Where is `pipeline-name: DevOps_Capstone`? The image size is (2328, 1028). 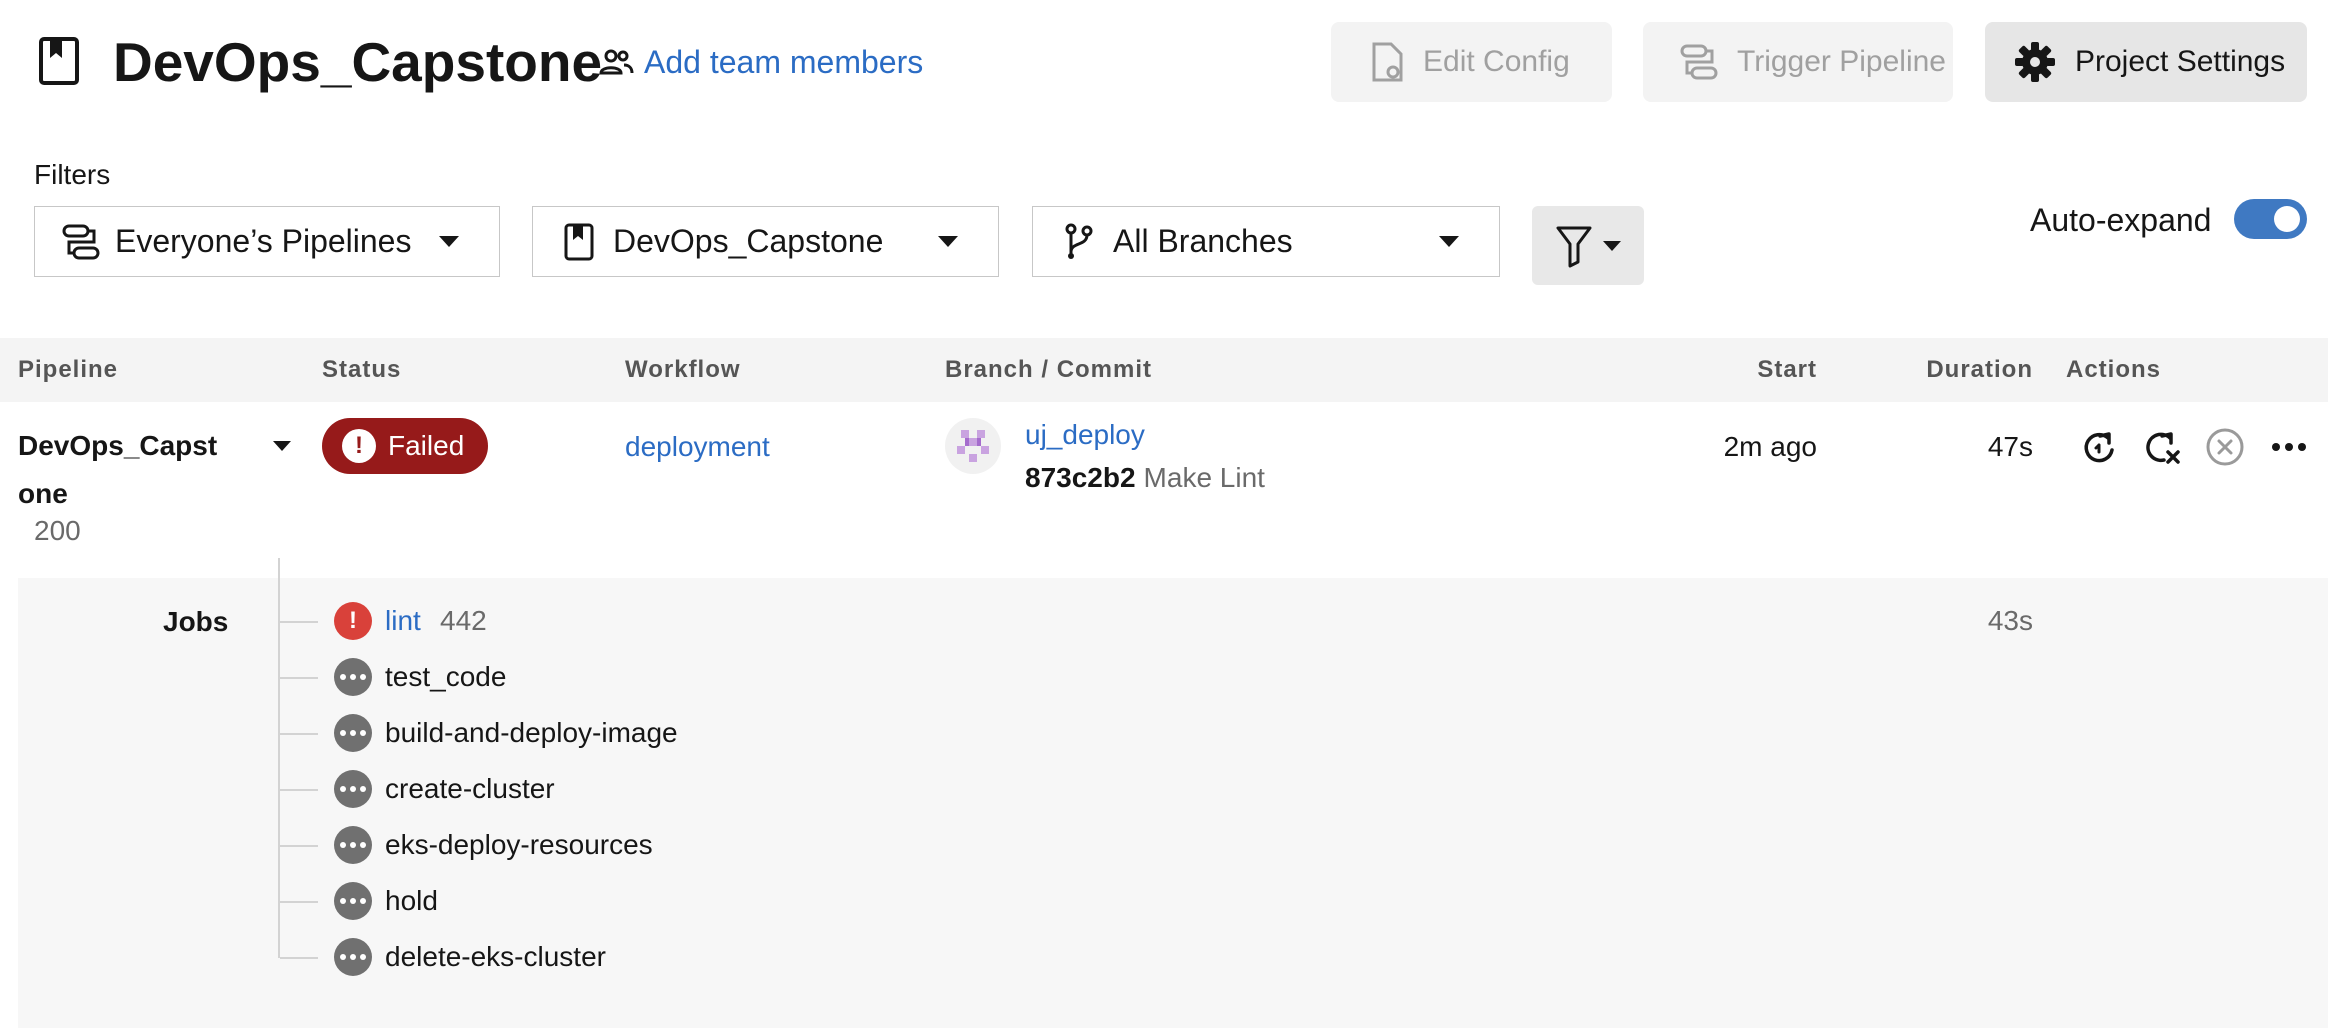
pipeline-name: DevOps_Capstone is located at coordinates (123, 470).